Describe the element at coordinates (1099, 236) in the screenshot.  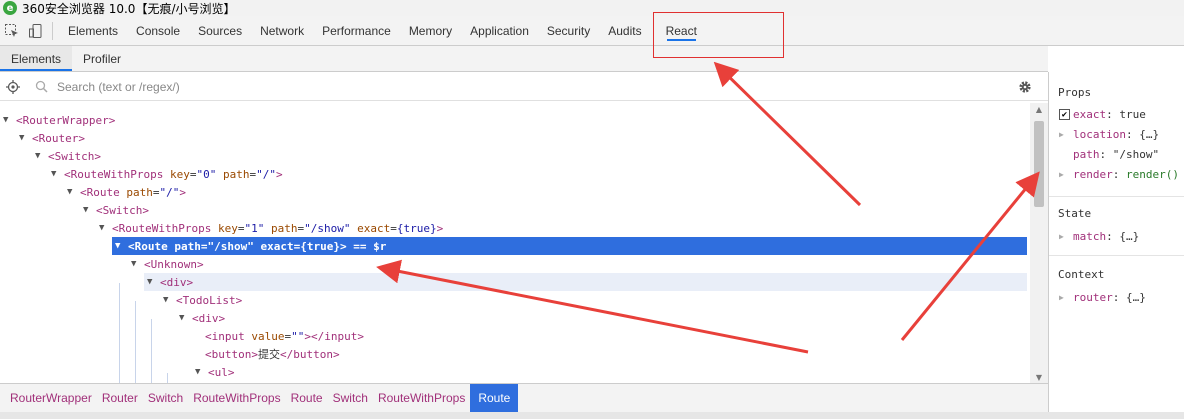
I see `state-match: ▶ match: {…}` at that location.